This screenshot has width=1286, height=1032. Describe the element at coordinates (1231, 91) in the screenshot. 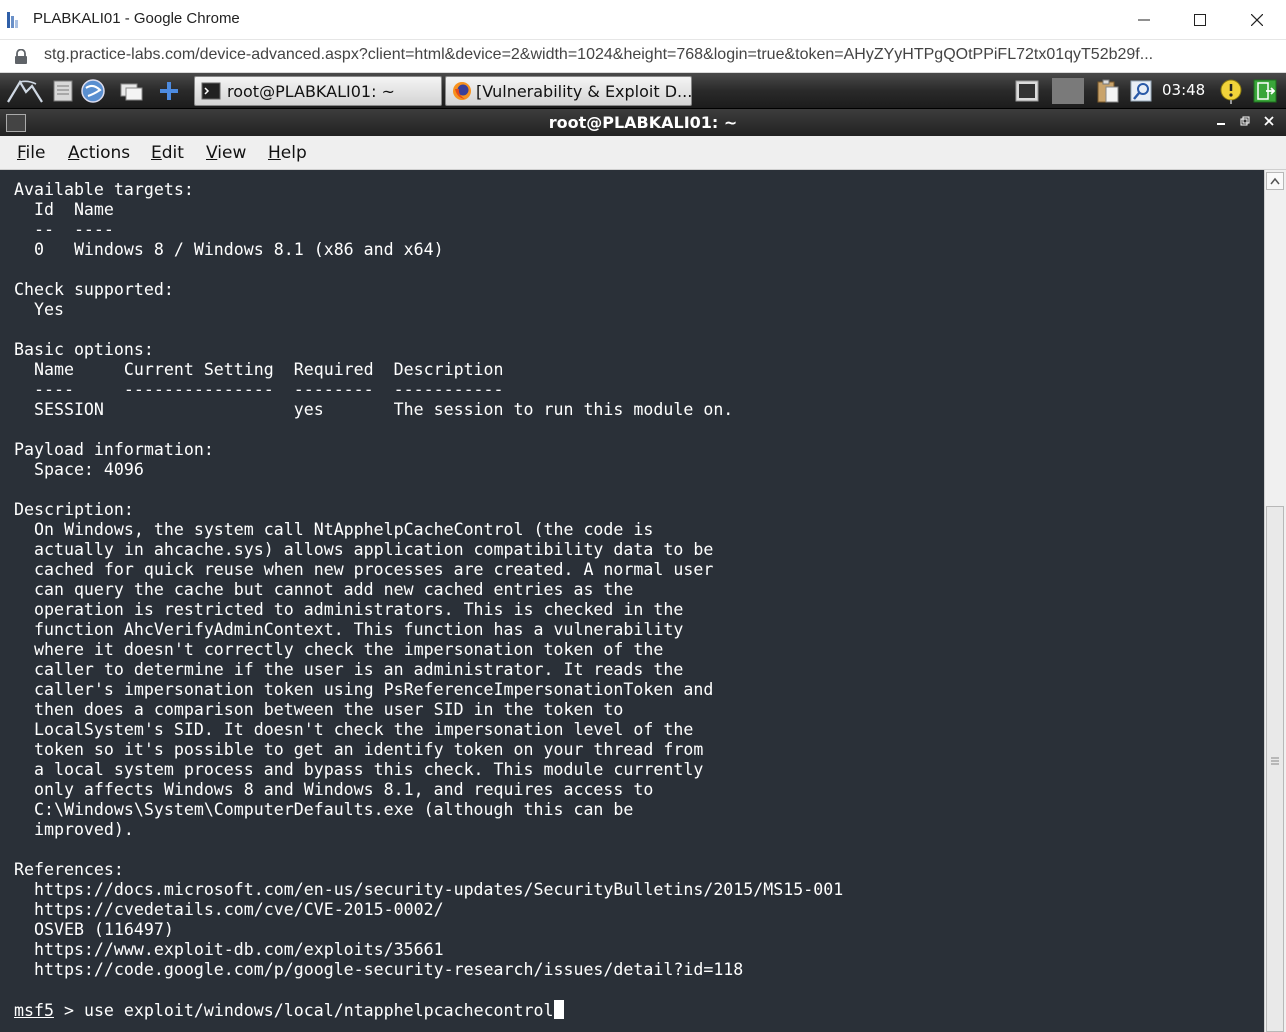

I see `notification-icon` at that location.